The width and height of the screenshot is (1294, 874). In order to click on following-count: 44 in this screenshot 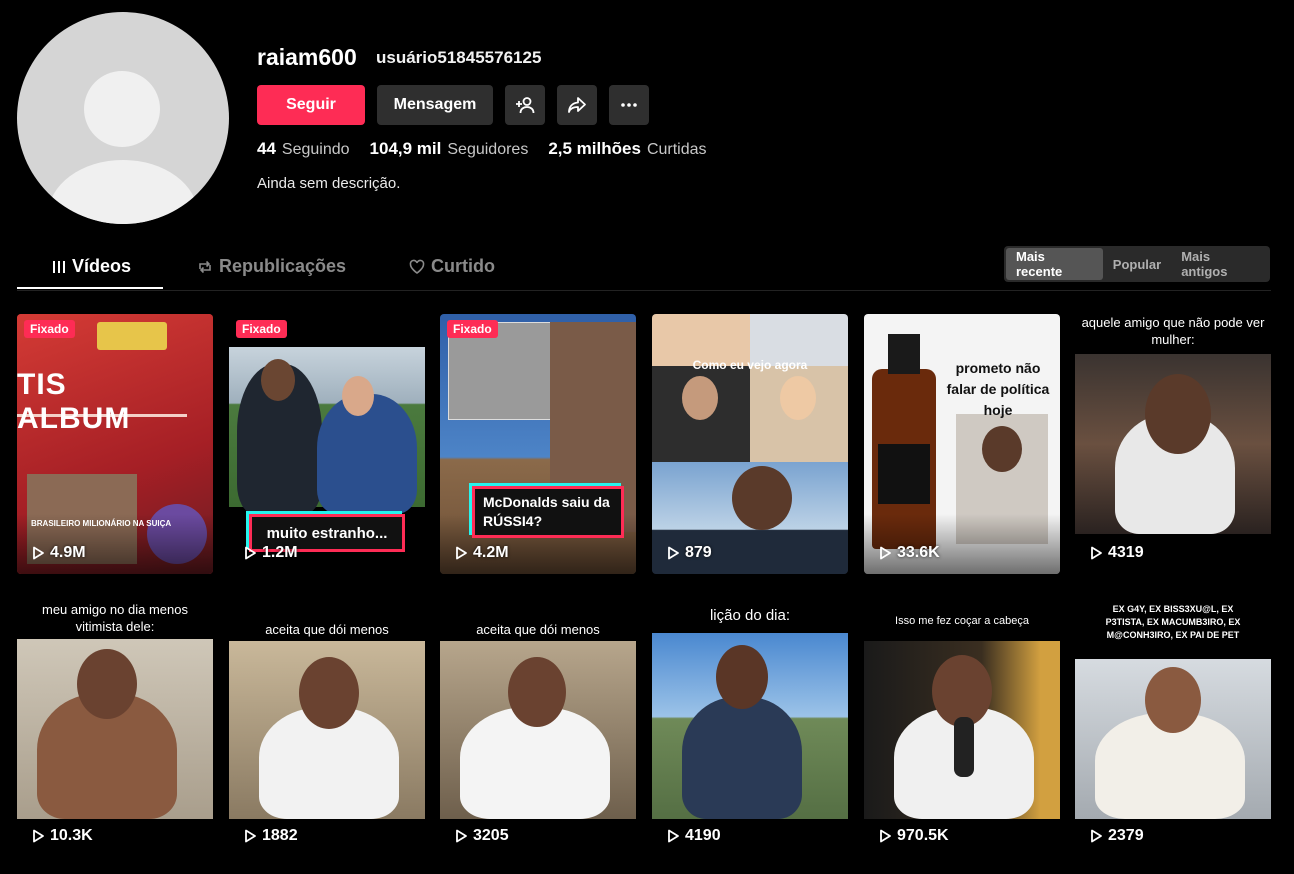, I will do `click(266, 148)`.